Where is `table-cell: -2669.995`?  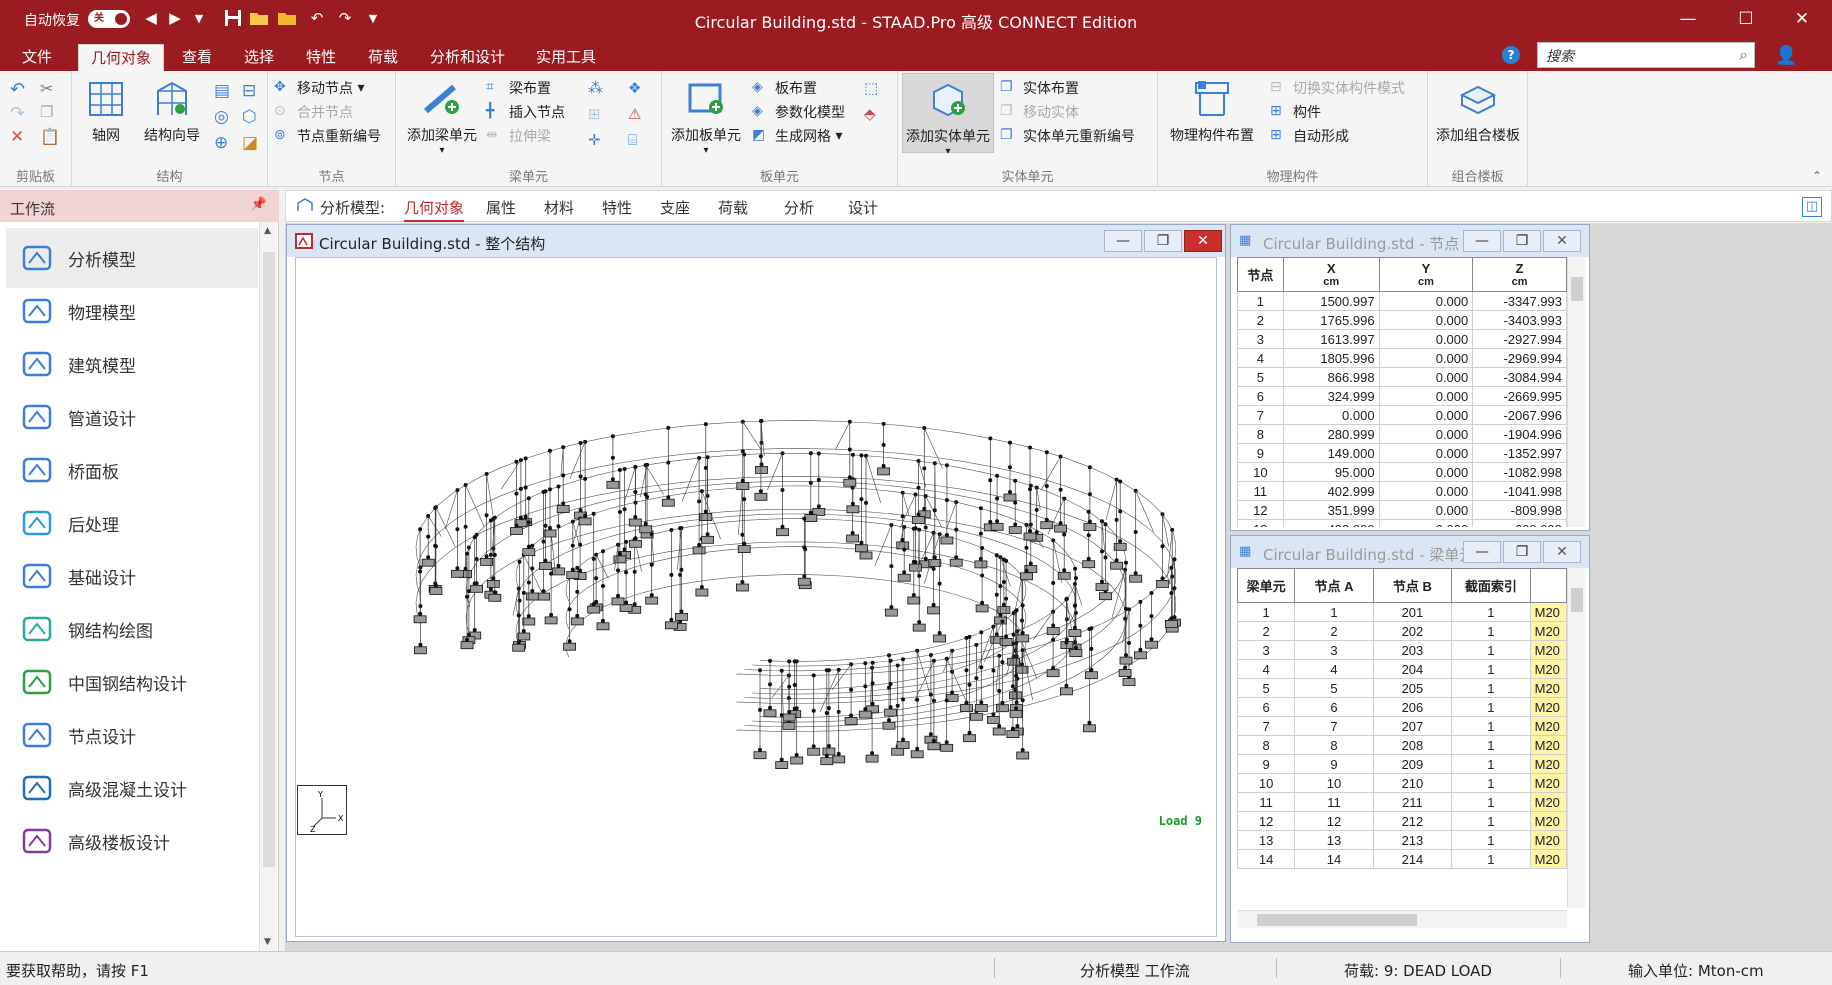 table-cell: -2669.995 is located at coordinates (1519, 396).